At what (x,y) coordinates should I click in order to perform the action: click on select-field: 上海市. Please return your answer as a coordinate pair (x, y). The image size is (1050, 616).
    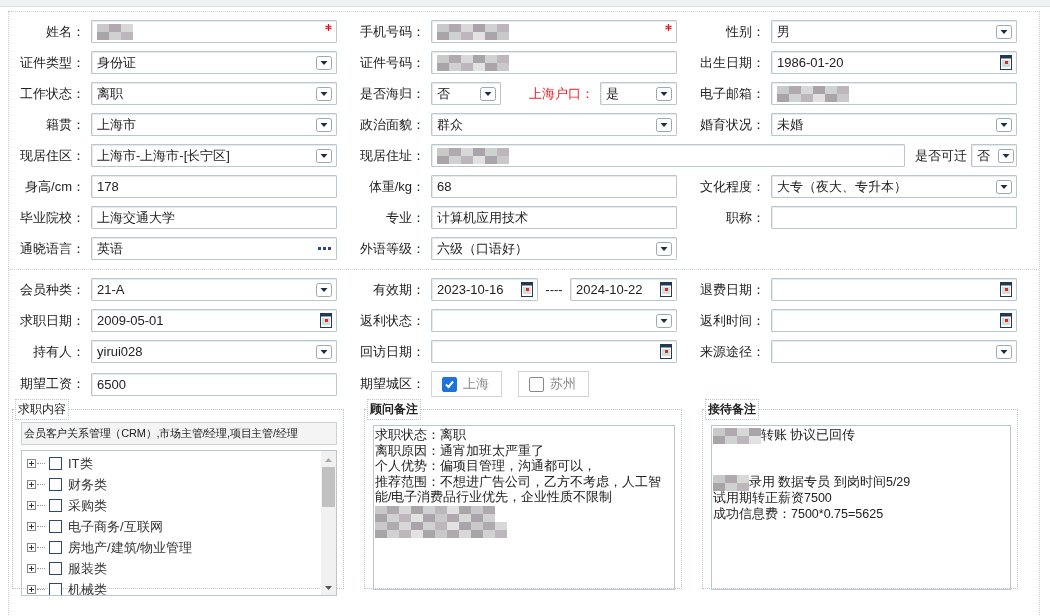
    Looking at the image, I should click on (214, 124).